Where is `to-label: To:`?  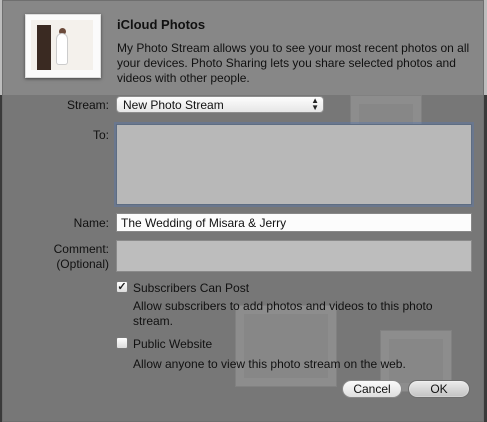
to-label: To: is located at coordinates (100, 135).